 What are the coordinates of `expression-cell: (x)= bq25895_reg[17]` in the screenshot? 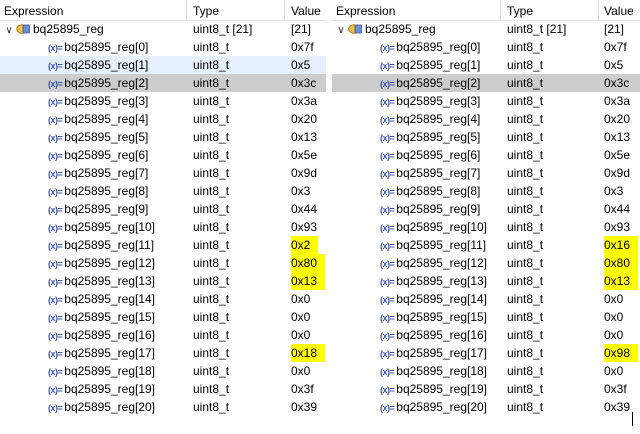 It's located at (433, 353).